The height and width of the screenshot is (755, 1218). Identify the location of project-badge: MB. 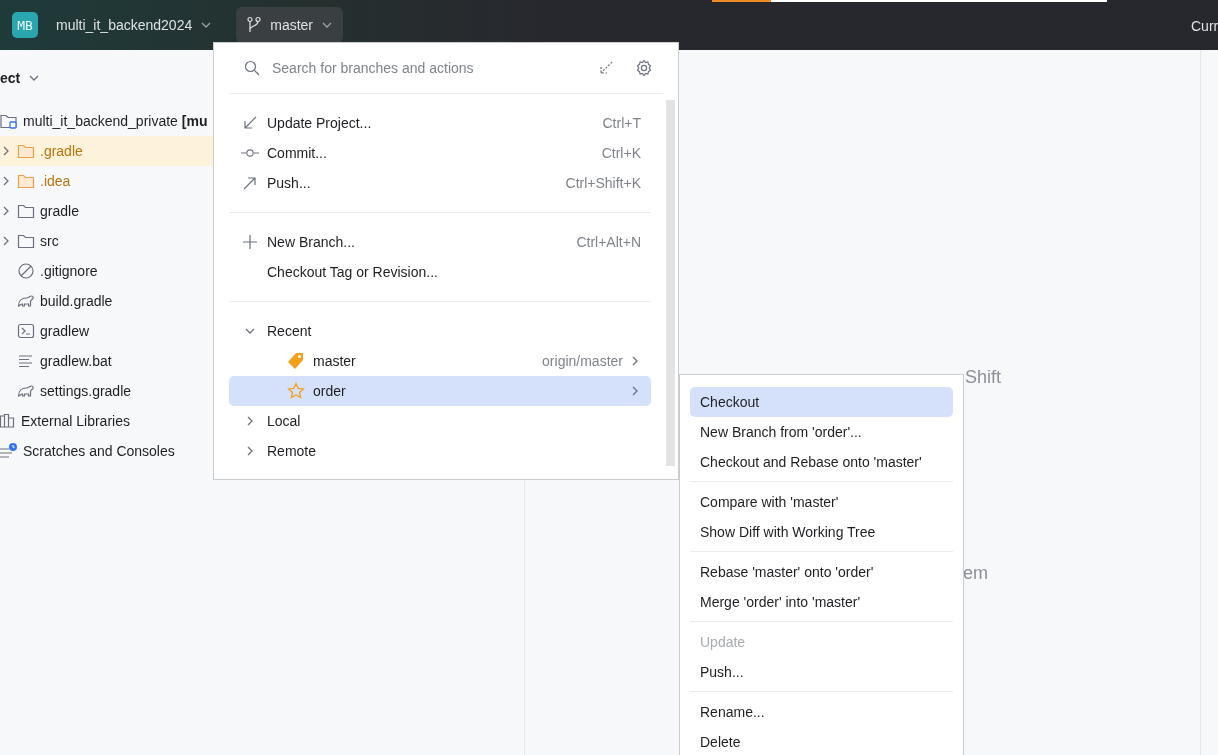
(25, 25).